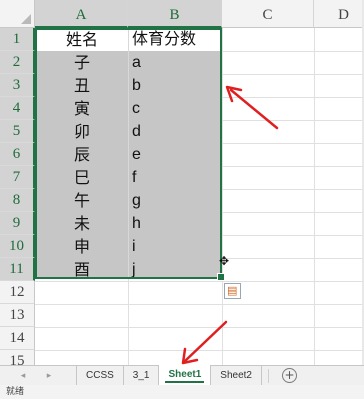  Describe the element at coordinates (182, 392) in the screenshot. I see `status-bar: 就绪` at that location.